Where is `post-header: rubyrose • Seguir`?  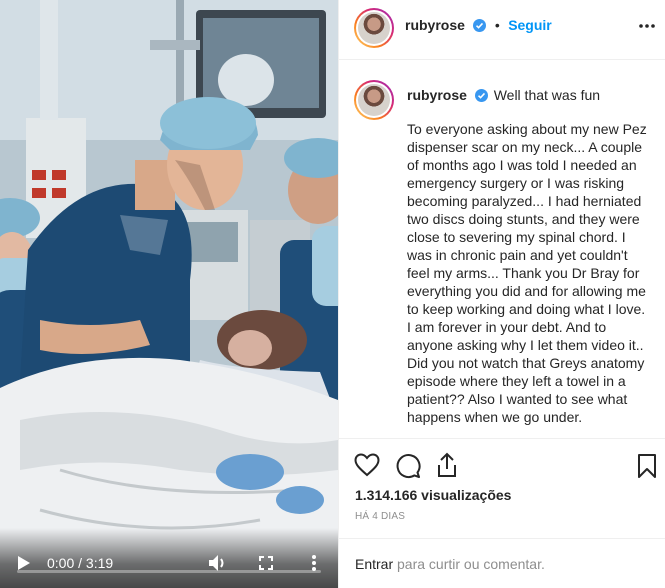 post-header: rubyrose • Seguir is located at coordinates (502, 30).